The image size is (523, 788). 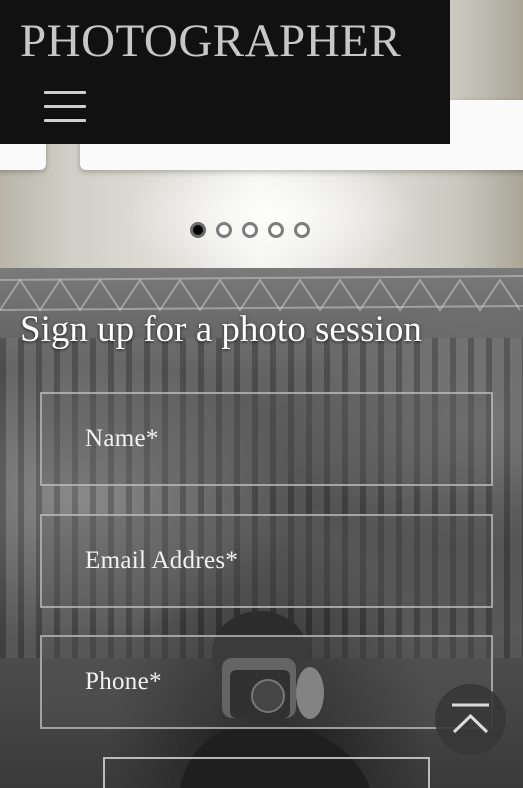 I want to click on phone-input, so click(x=266, y=682).